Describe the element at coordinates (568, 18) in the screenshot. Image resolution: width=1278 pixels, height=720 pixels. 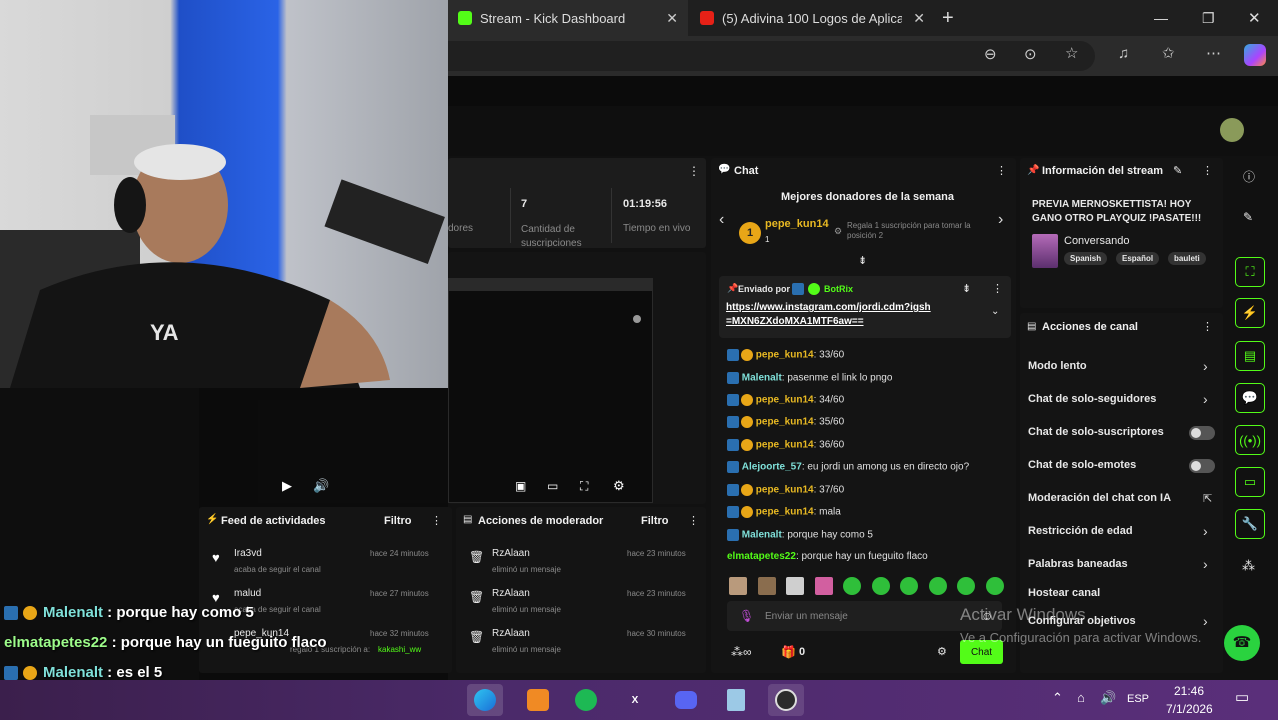
I see `tab-kick-dashboard: Stream - Kick Dashboard ✕` at that location.